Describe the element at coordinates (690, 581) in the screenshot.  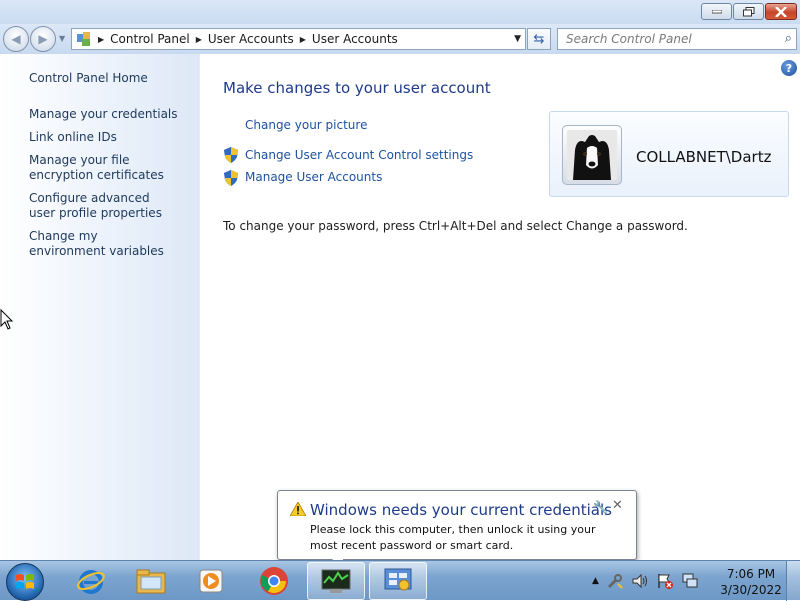
I see `network-icon` at that location.